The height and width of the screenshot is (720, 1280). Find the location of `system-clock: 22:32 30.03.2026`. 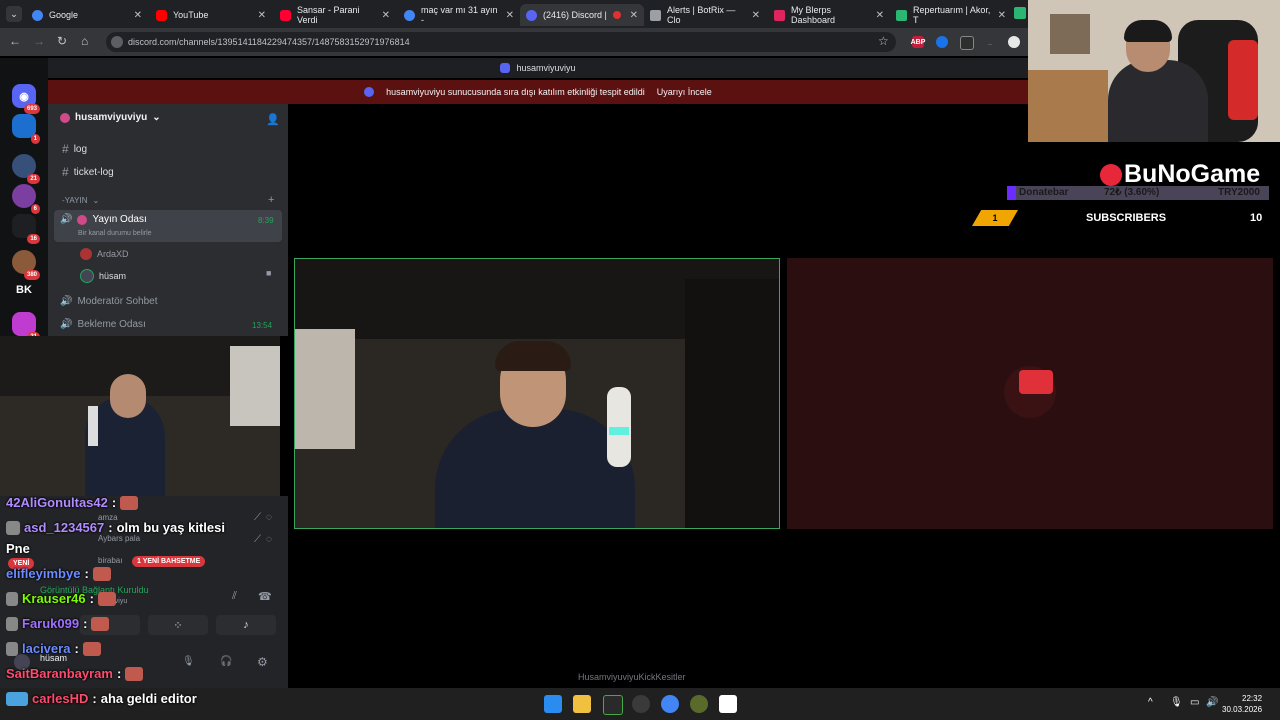

system-clock: 22:32 30.03.2026 is located at coordinates (1242, 704).